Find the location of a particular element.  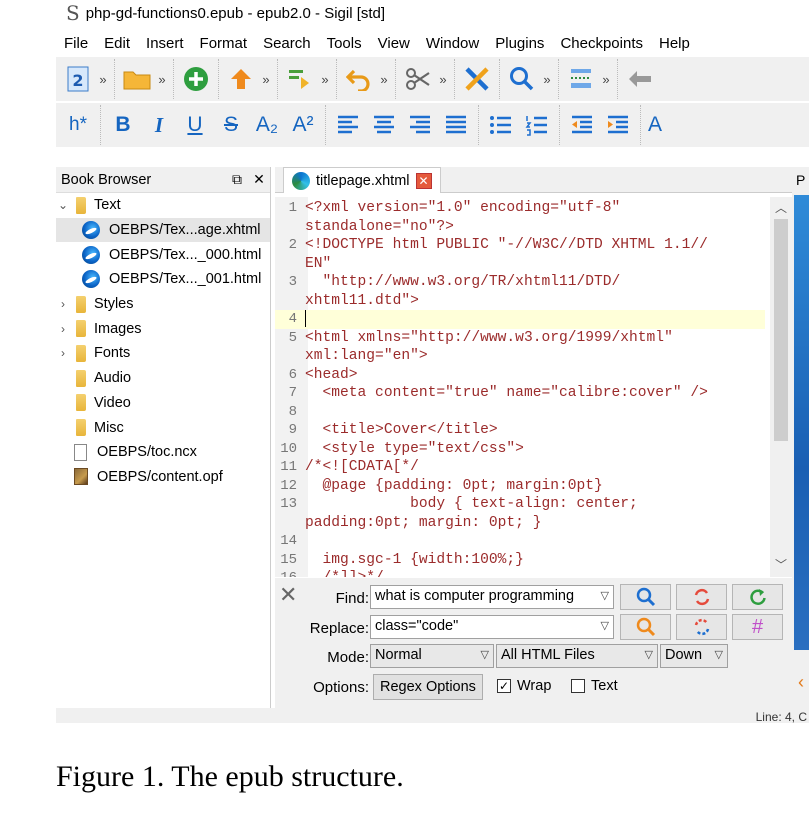

numbered-list-button is located at coordinates (537, 125).